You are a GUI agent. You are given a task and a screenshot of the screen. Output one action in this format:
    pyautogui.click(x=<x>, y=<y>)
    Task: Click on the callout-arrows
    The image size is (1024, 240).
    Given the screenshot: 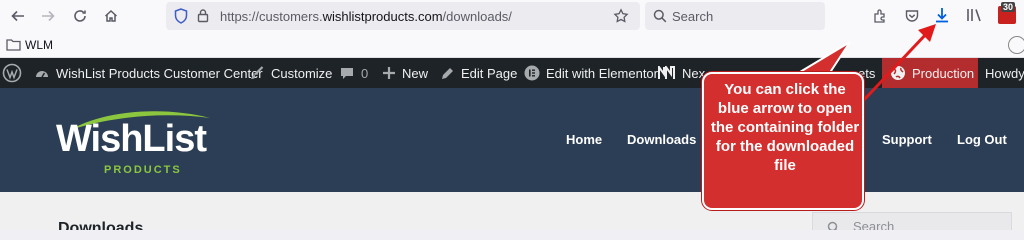 What is the action you would take?
    pyautogui.click(x=856, y=64)
    